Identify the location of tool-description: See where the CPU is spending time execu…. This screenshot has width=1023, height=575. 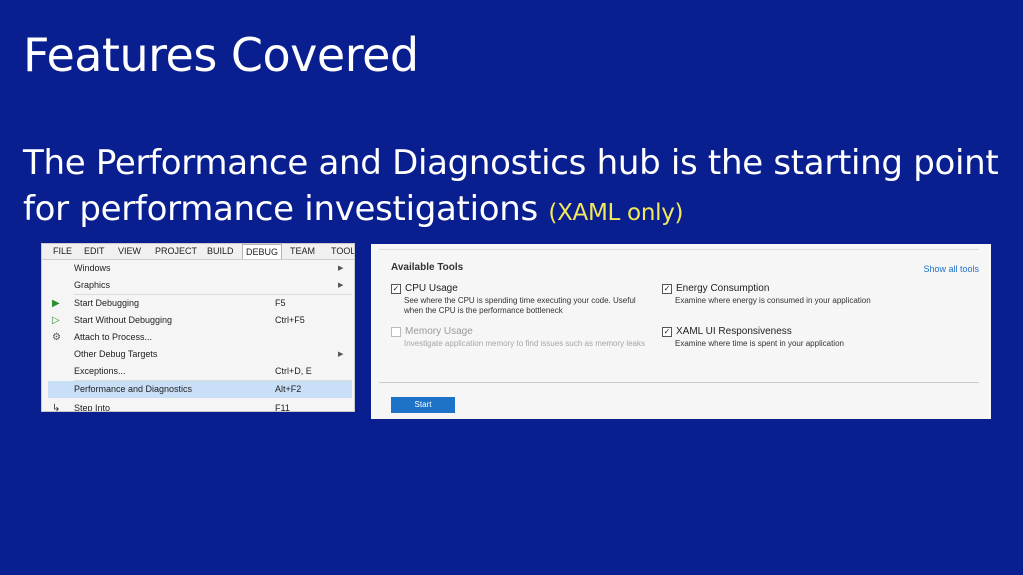
(520, 305).